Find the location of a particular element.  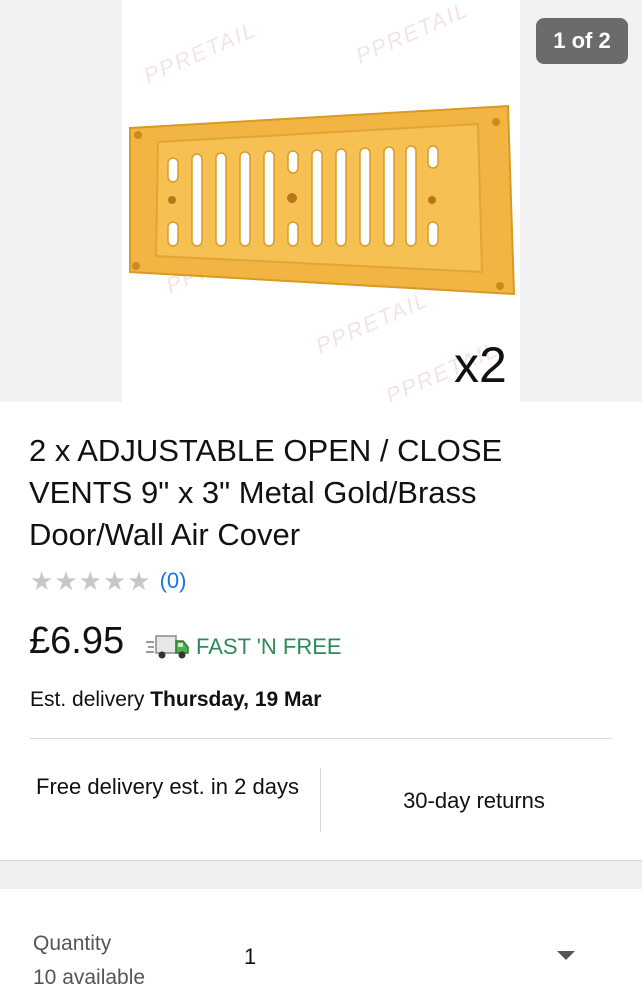

divider is located at coordinates (321, 738).